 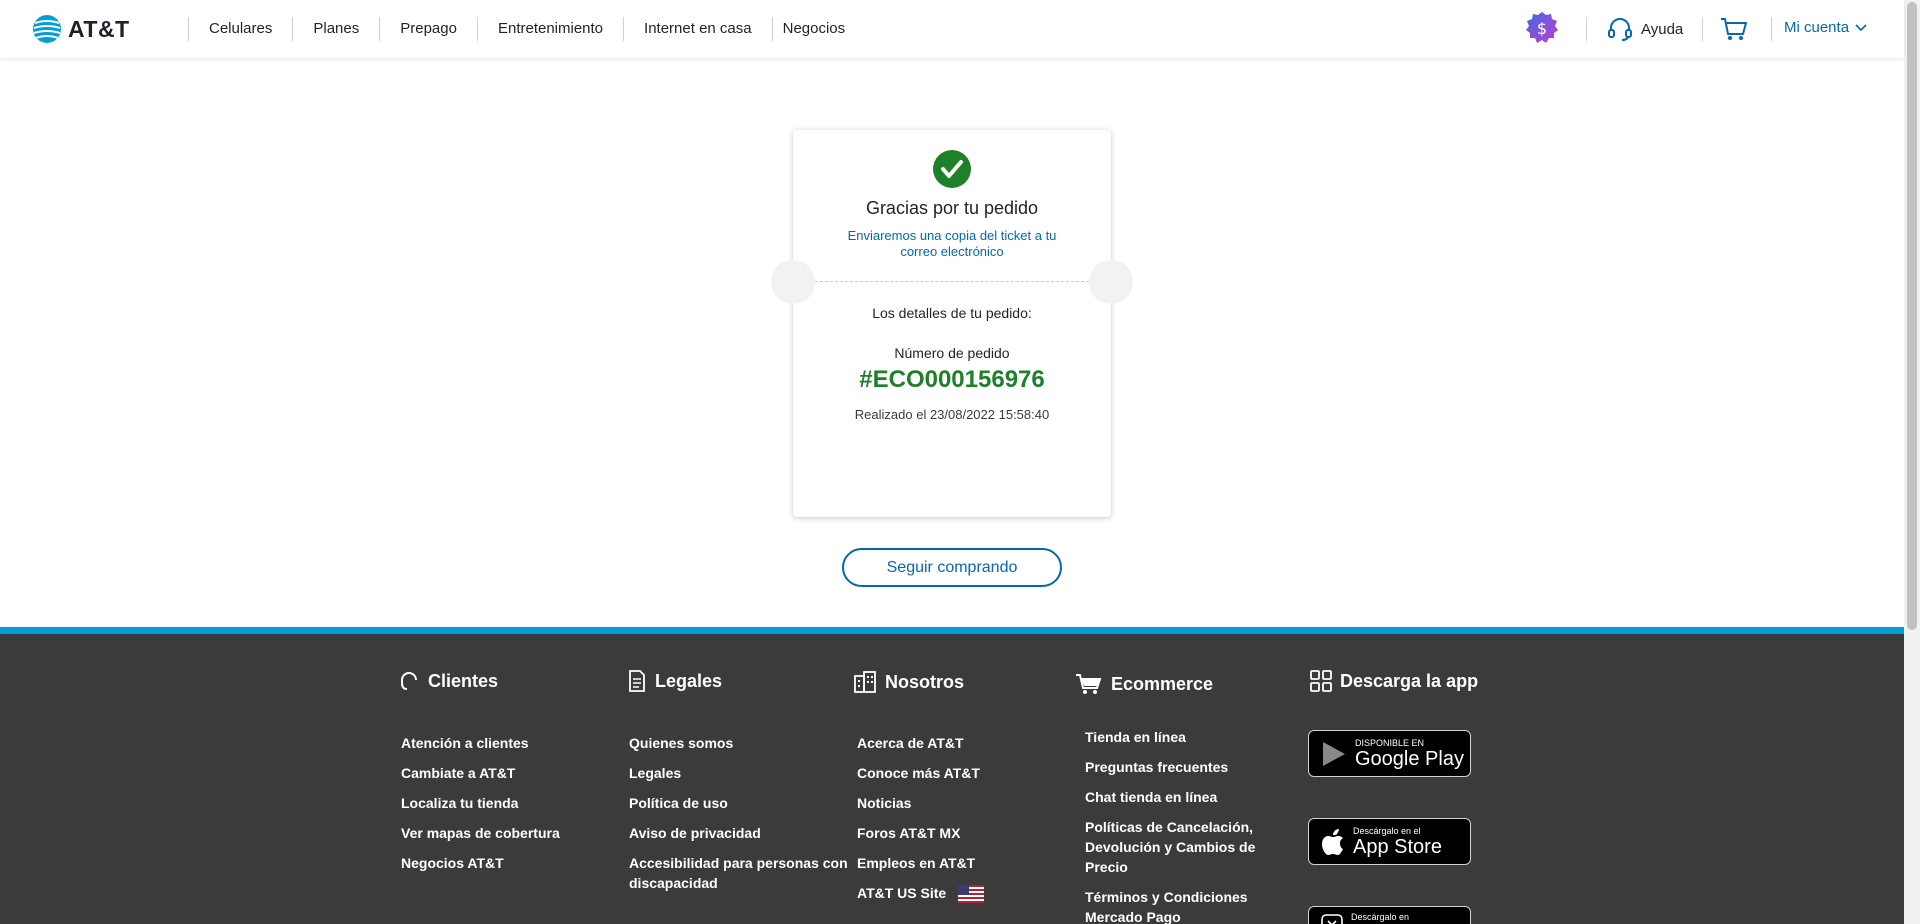 What do you see at coordinates (1111, 282) in the screenshot?
I see `ticket-notch-right` at bounding box center [1111, 282].